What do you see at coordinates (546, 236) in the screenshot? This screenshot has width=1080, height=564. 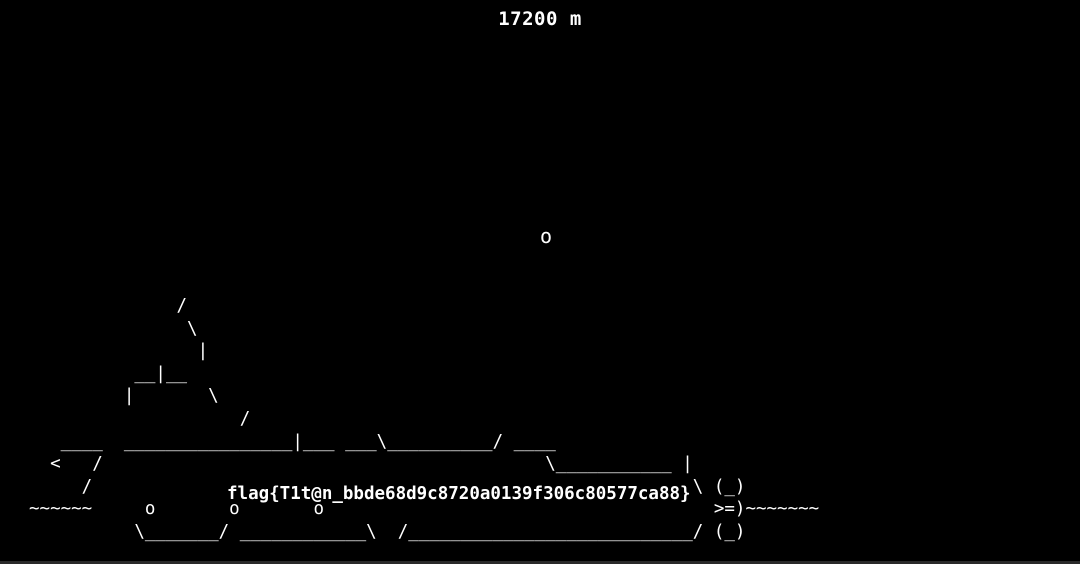 I see `bubble: o` at bounding box center [546, 236].